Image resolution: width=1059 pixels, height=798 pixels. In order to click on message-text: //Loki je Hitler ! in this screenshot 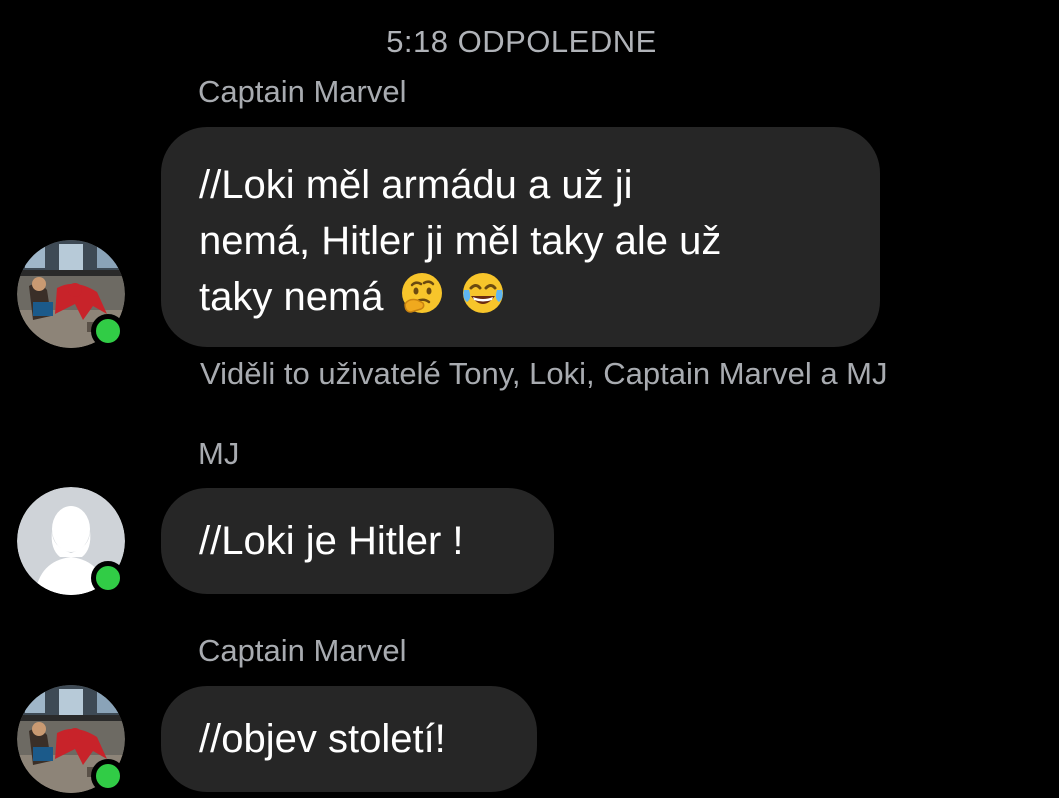, I will do `click(331, 541)`.